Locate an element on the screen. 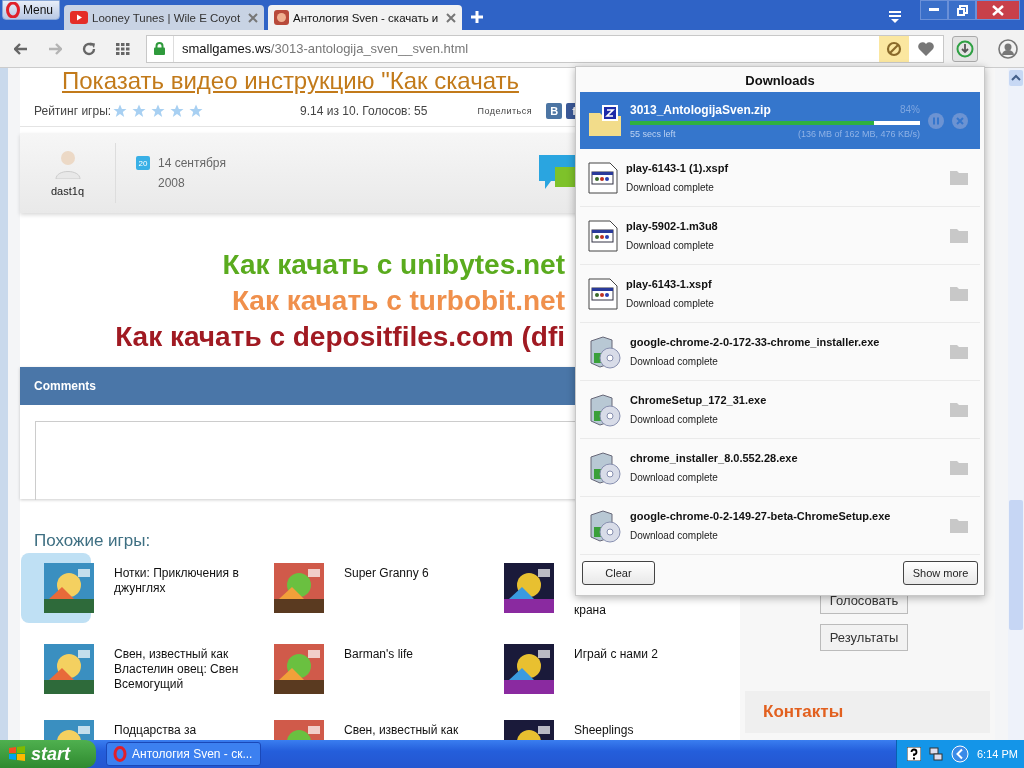 The height and width of the screenshot is (768, 1024). rating-label: Рейтинг игры: is located at coordinates (73, 111).